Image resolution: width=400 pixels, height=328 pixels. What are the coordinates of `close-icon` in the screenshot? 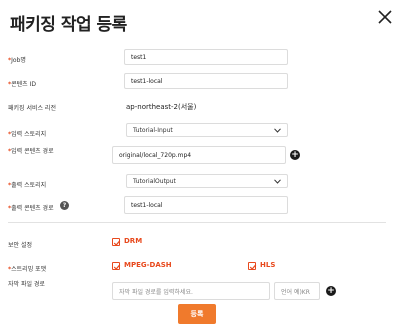 It's located at (385, 17).